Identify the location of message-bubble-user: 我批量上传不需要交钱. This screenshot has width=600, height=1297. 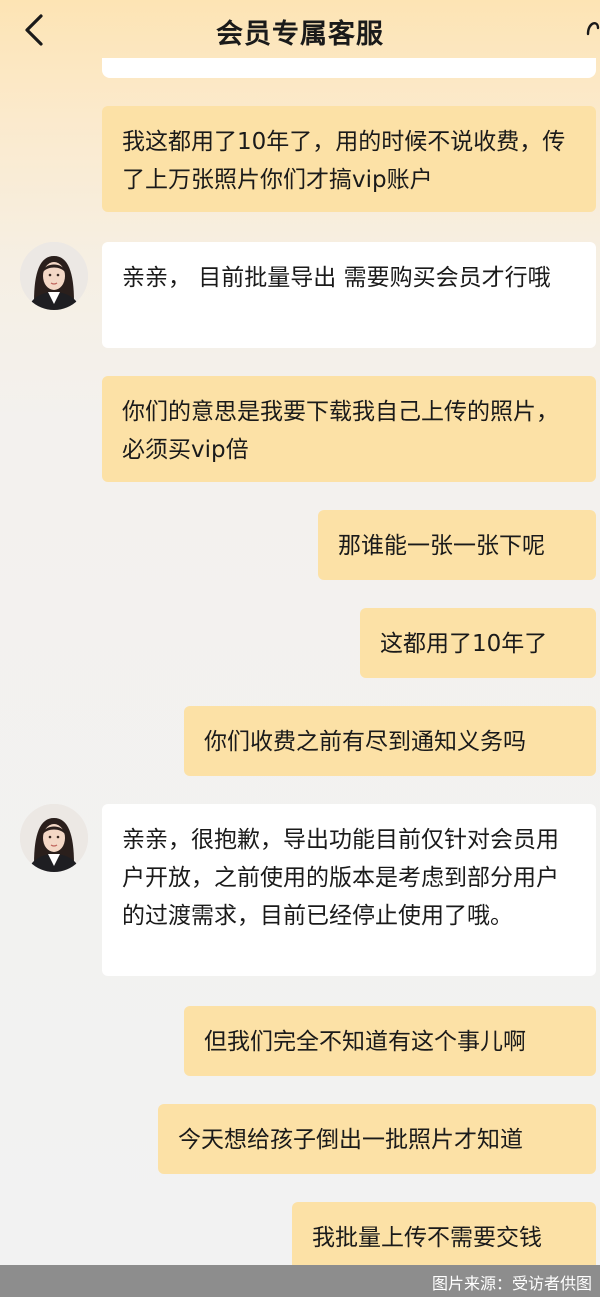
(444, 1237).